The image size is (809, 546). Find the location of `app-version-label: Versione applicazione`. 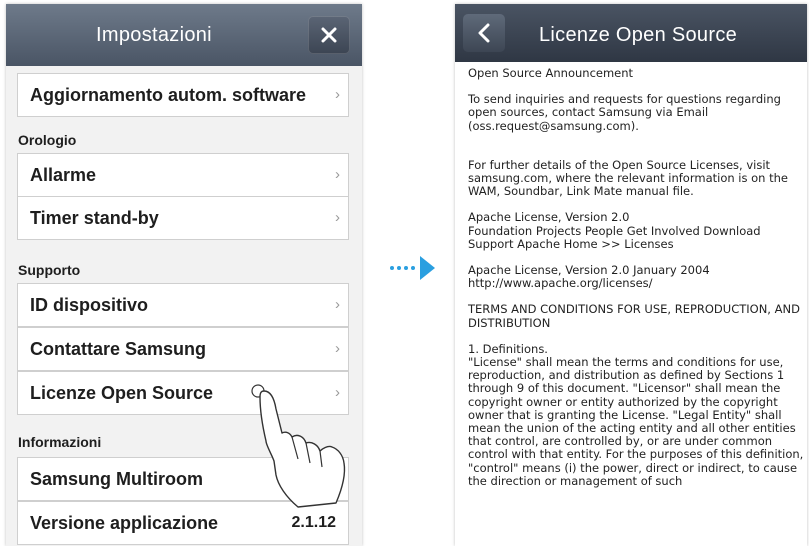

app-version-label: Versione applicazione is located at coordinates (124, 523).